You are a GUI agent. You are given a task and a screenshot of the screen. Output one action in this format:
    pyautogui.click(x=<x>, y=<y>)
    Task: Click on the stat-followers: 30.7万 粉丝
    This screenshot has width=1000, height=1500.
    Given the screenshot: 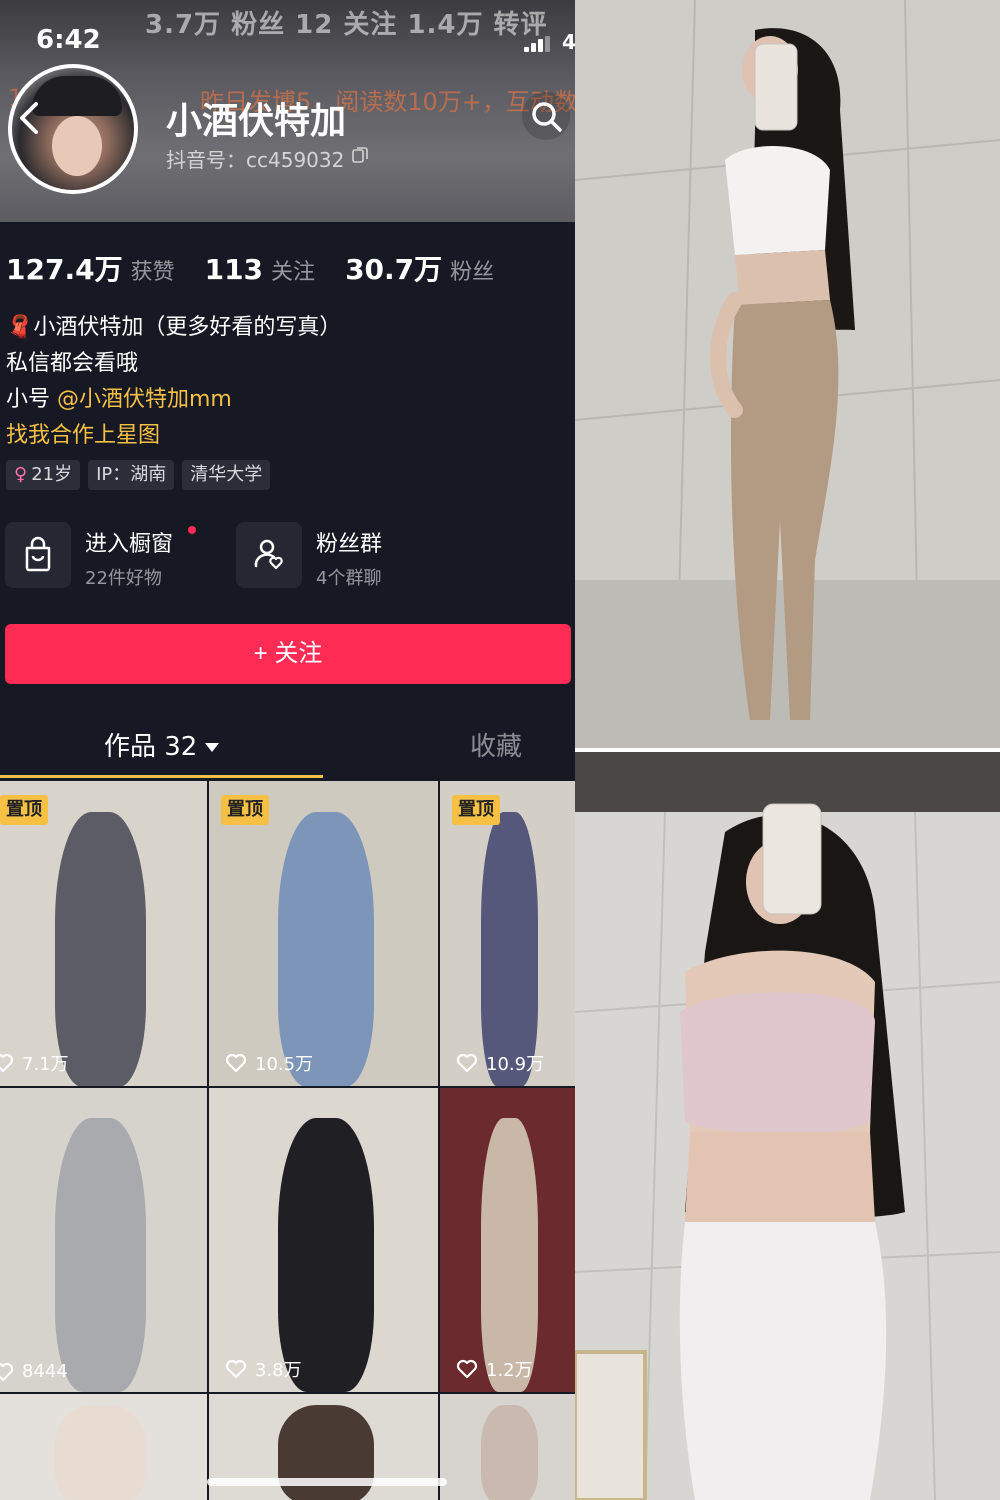 What is the action you would take?
    pyautogui.click(x=419, y=268)
    